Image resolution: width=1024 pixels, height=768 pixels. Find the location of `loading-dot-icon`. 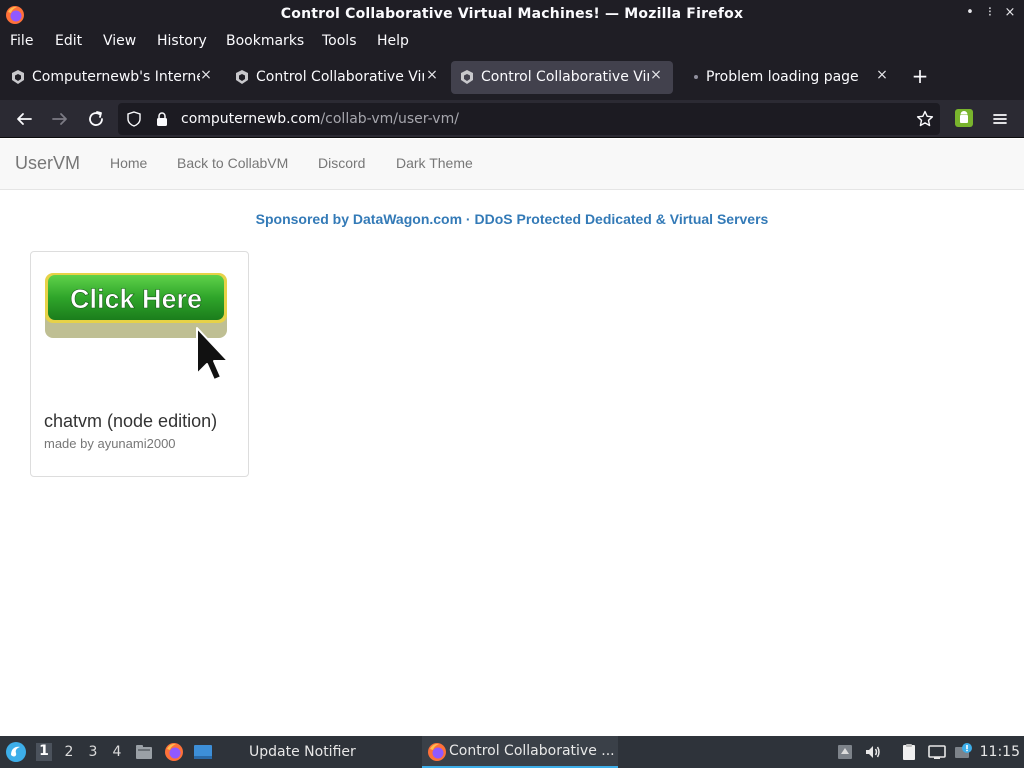

loading-dot-icon is located at coordinates (696, 77).